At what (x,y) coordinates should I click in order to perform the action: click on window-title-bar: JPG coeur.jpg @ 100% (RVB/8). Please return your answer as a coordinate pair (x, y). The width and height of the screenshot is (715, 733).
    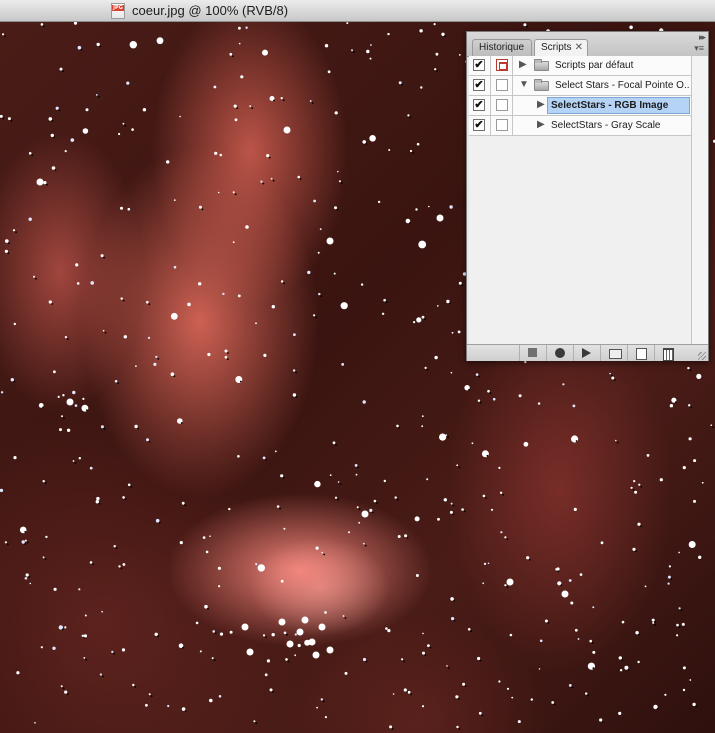
    Looking at the image, I should click on (357, 11).